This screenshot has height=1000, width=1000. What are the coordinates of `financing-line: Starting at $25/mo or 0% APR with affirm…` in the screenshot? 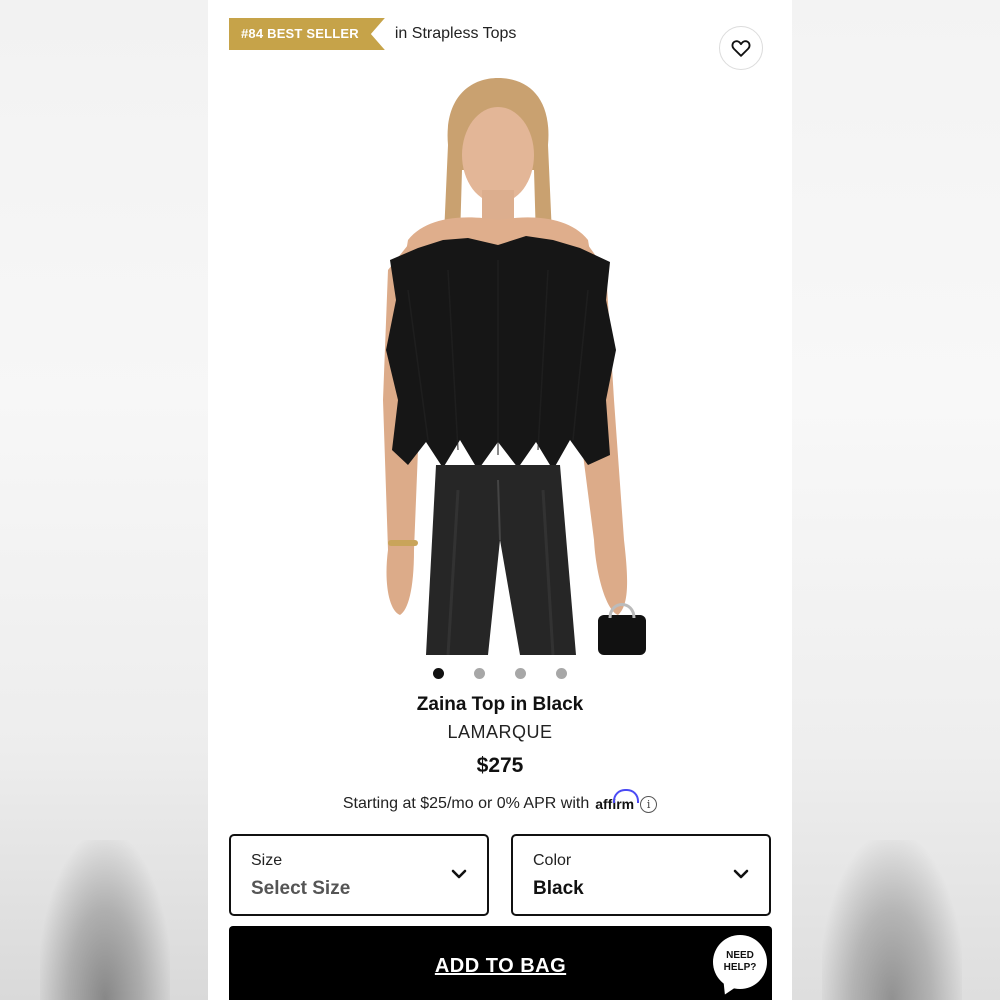 It's located at (500, 801).